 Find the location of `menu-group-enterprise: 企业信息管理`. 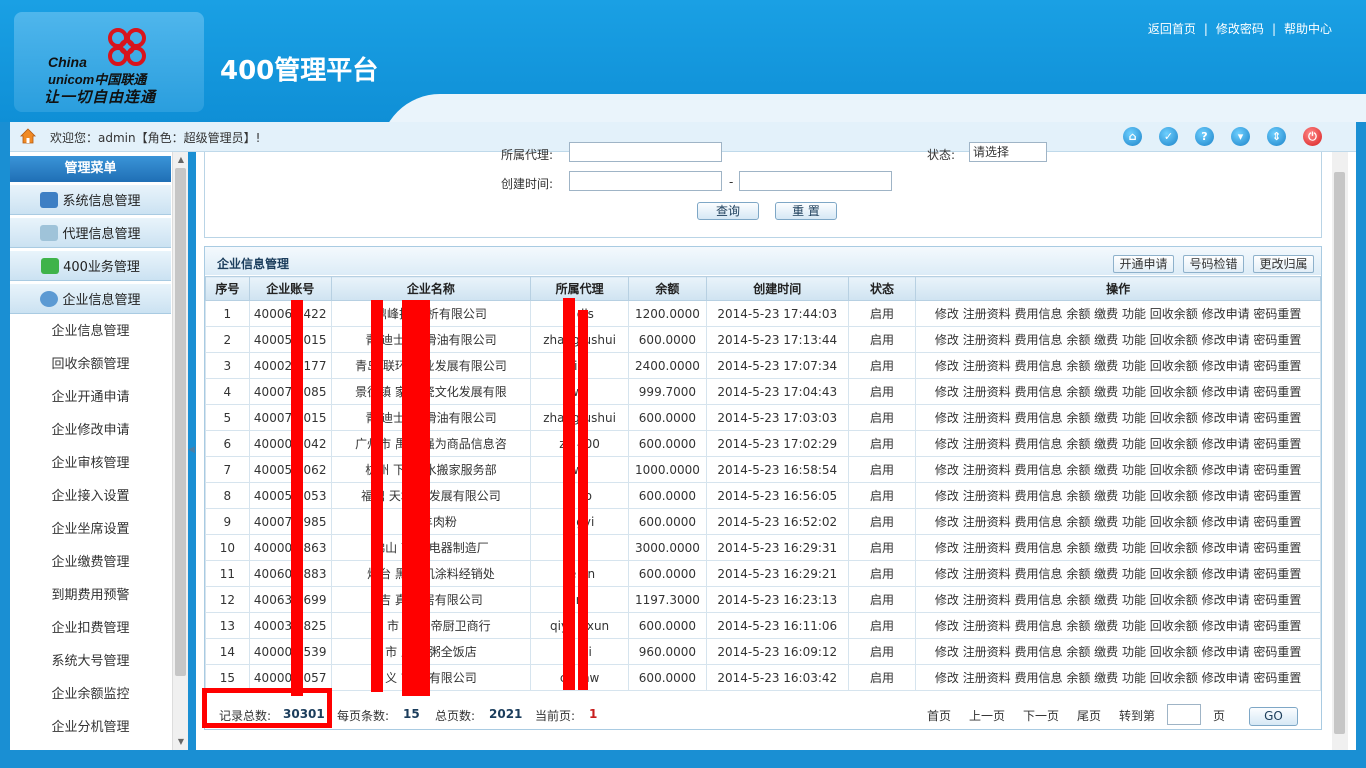

menu-group-enterprise: 企业信息管理 is located at coordinates (90, 299).